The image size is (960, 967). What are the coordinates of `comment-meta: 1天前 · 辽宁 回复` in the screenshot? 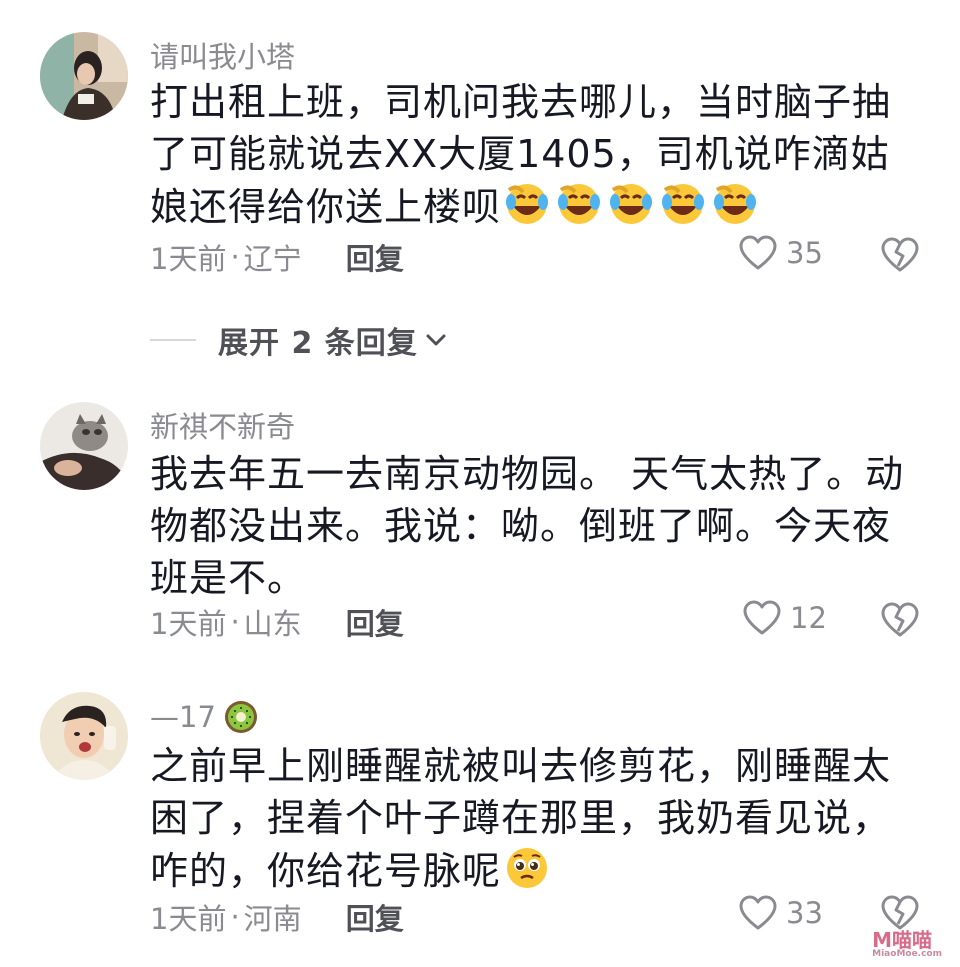 It's located at (277, 257).